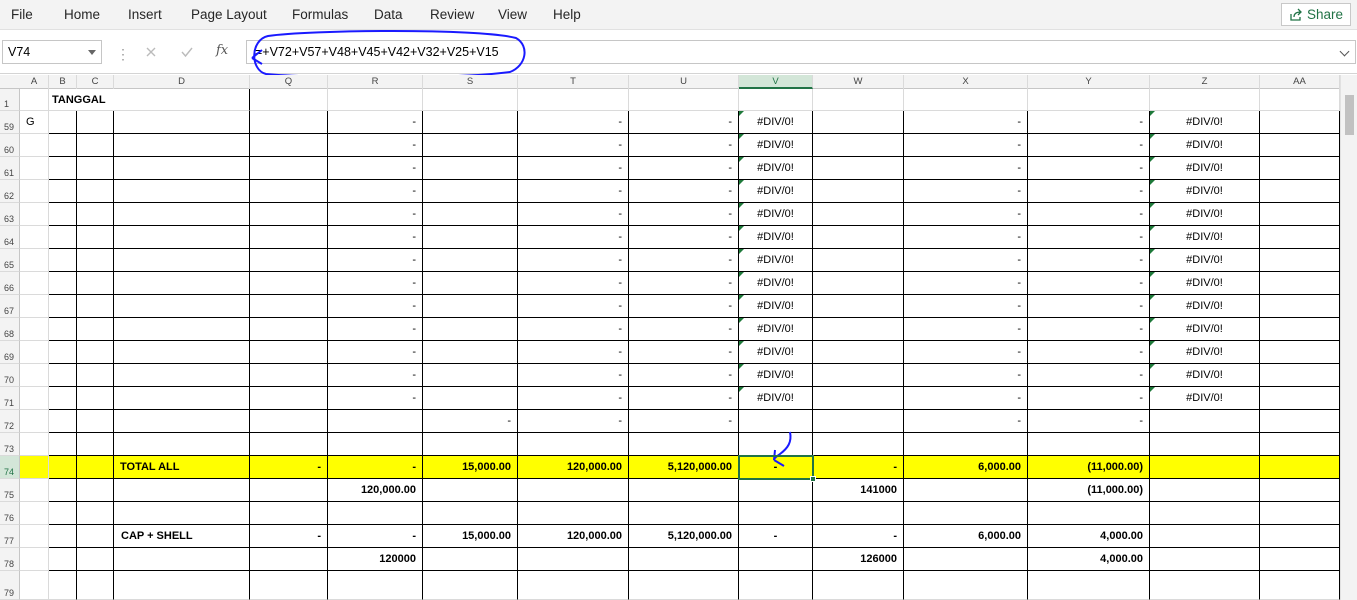 The height and width of the screenshot is (600, 1357). I want to click on menu-data: Data, so click(388, 14).